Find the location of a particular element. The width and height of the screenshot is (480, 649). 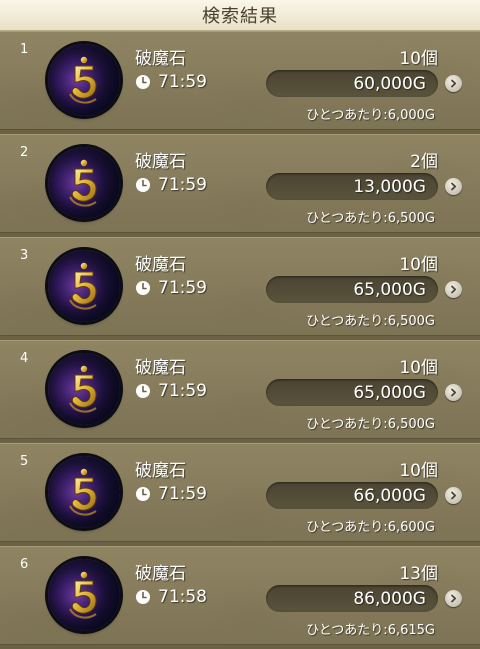

row-index: 3 is located at coordinates (24, 255).